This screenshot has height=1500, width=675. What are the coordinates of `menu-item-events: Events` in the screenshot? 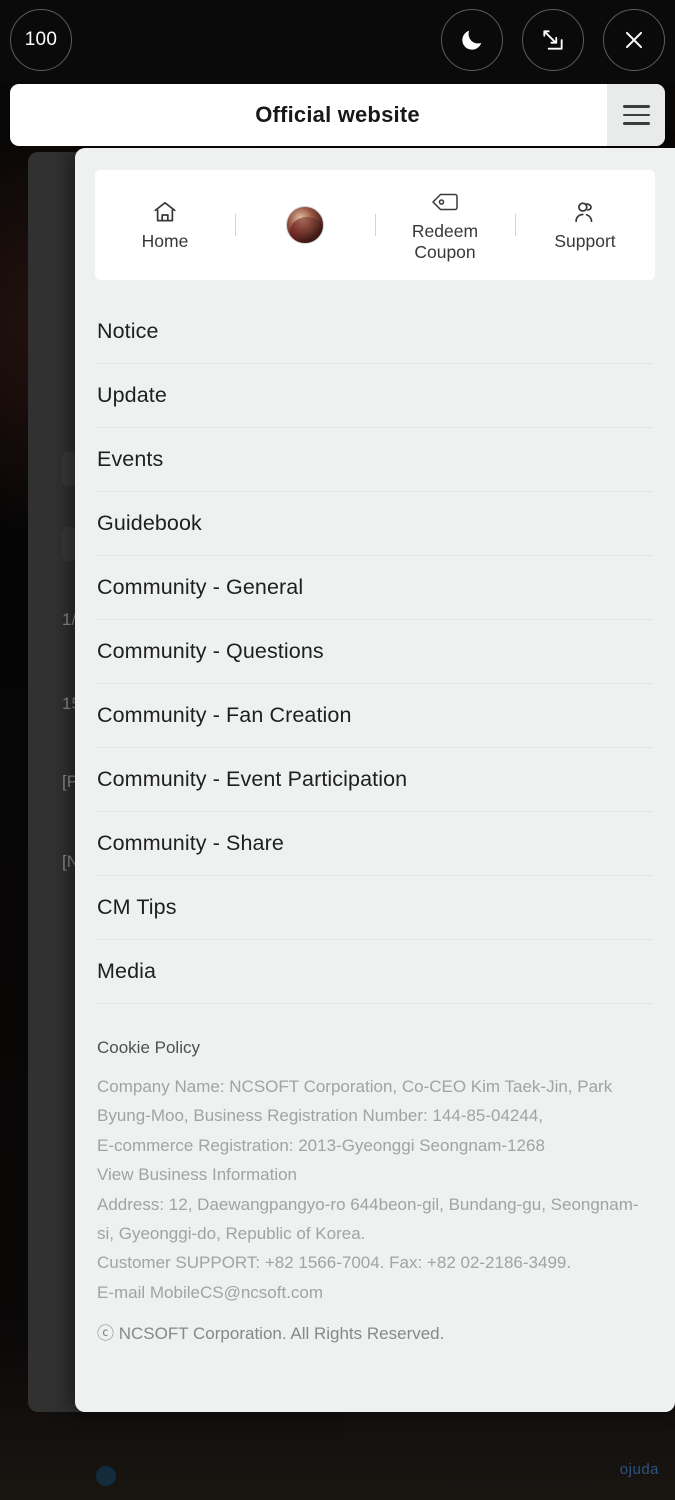 It's located at (375, 460).